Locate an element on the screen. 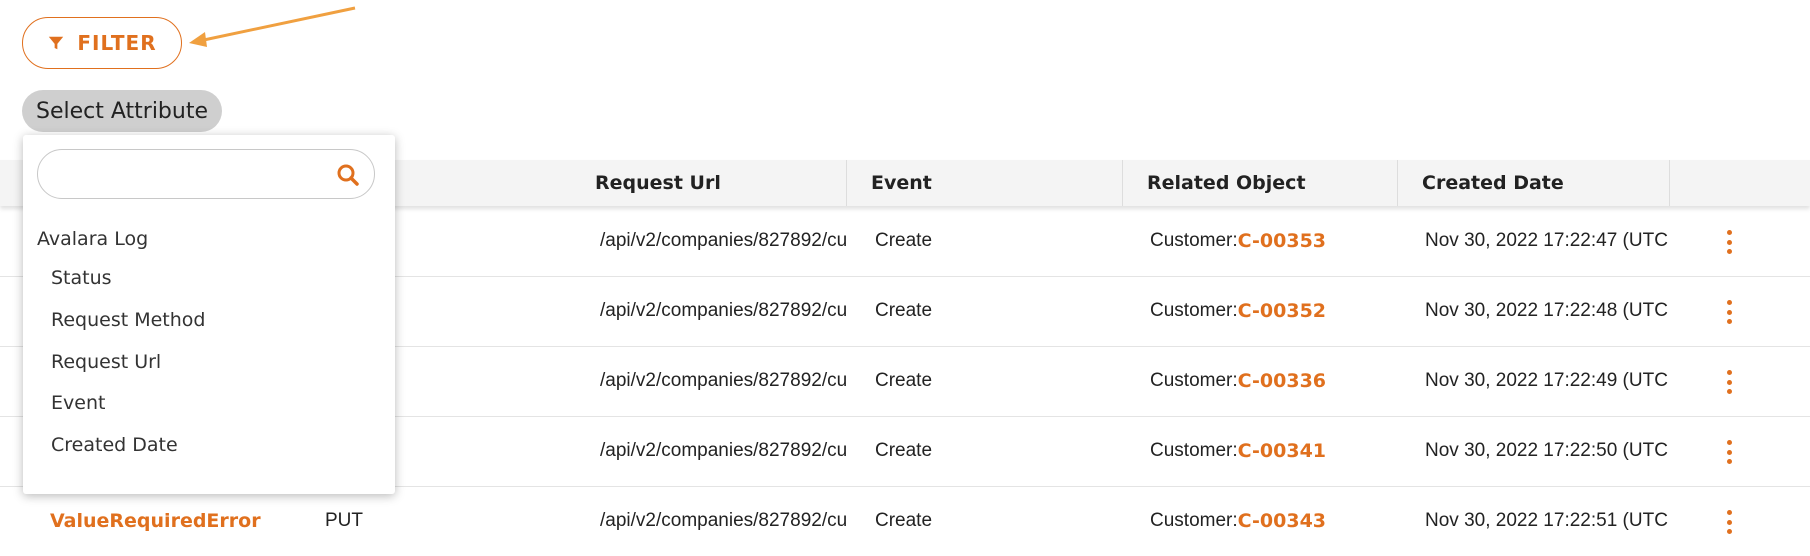  attribute-group-label: Avalara Log is located at coordinates (93, 239).